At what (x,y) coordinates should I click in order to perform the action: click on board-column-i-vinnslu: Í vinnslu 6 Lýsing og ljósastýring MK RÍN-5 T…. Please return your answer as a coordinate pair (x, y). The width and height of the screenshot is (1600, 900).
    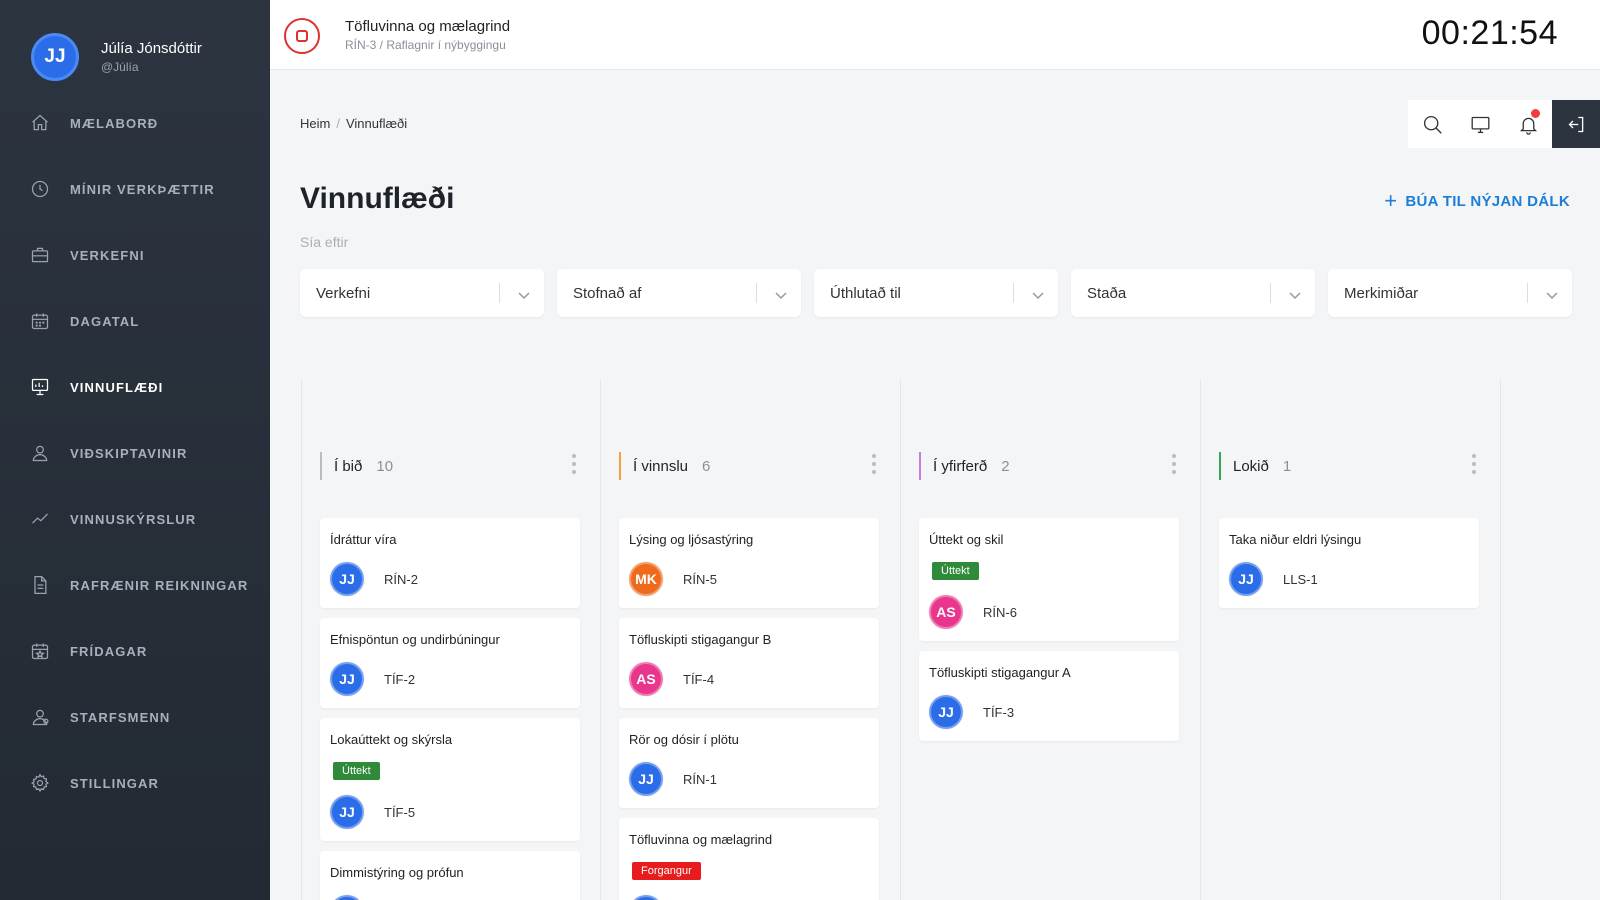
    Looking at the image, I should click on (751, 640).